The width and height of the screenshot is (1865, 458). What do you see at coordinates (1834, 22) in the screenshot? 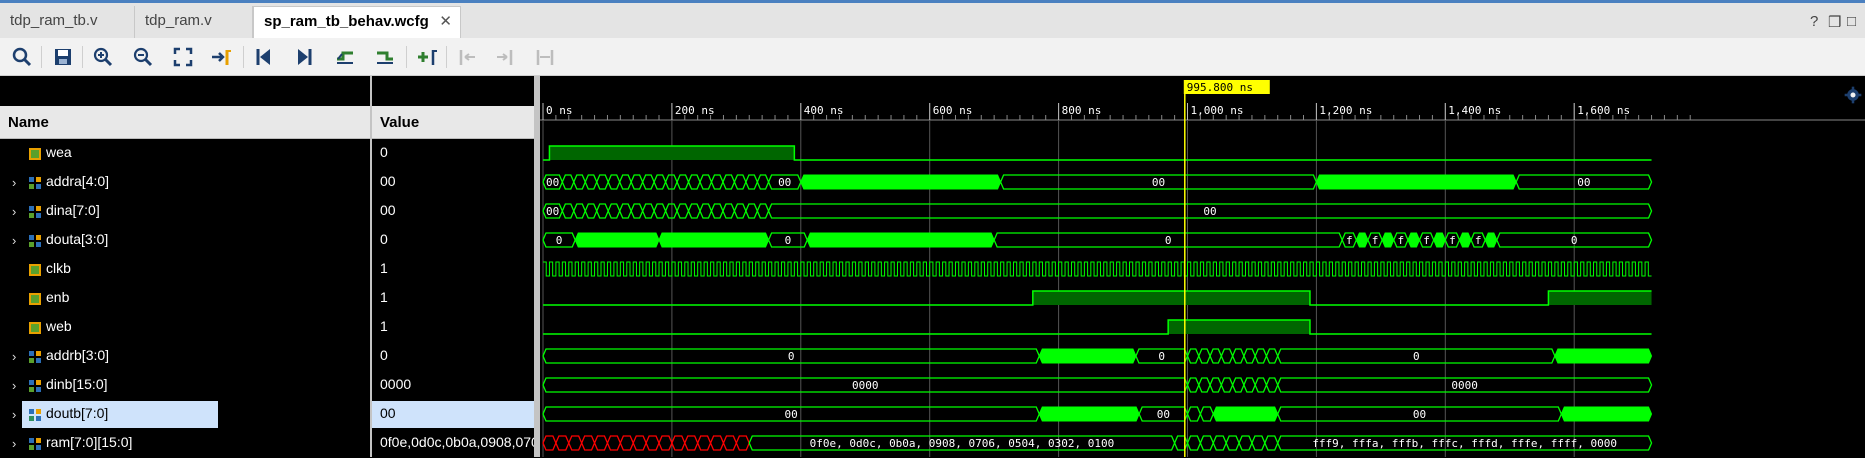
I see `restore-icon: ❒` at bounding box center [1834, 22].